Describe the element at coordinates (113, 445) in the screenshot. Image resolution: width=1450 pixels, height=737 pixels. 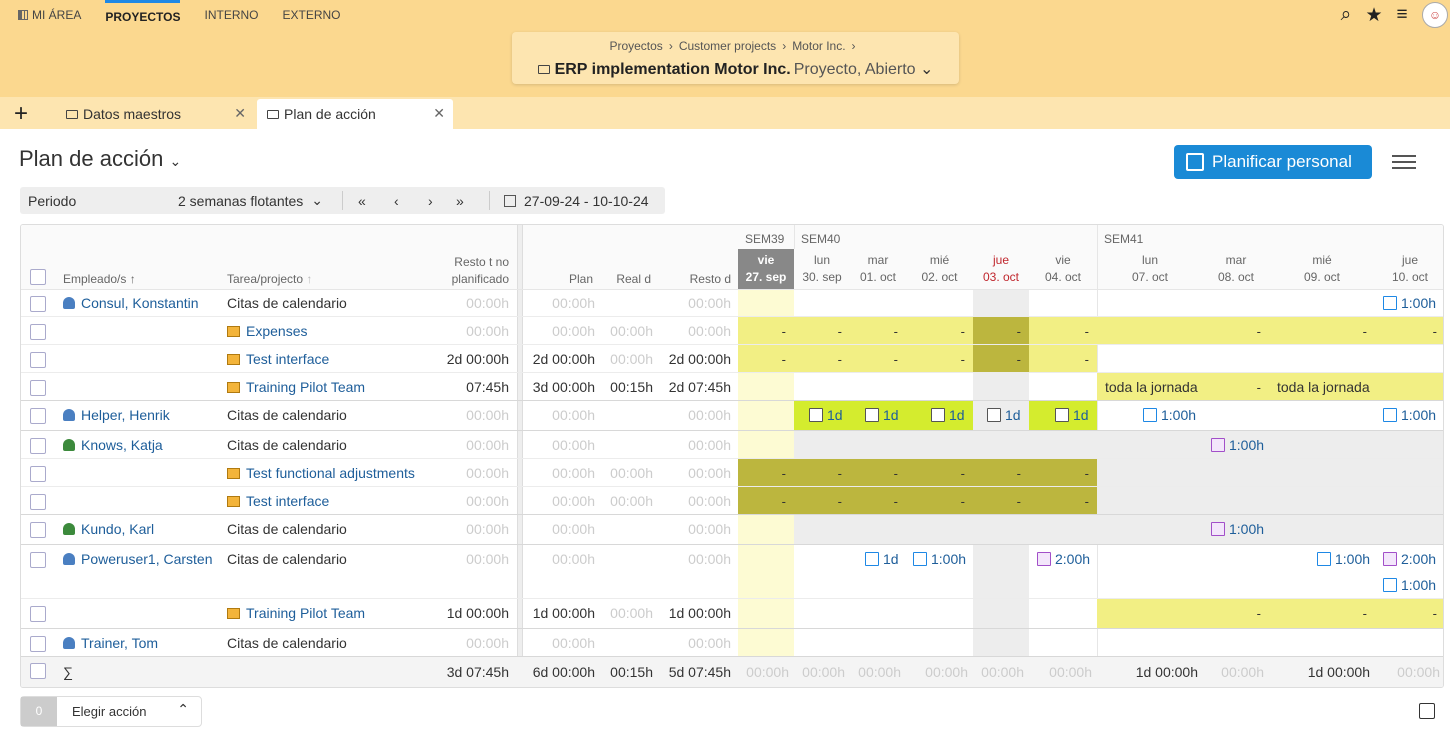
I see `employee-link: Knows, Katja` at that location.